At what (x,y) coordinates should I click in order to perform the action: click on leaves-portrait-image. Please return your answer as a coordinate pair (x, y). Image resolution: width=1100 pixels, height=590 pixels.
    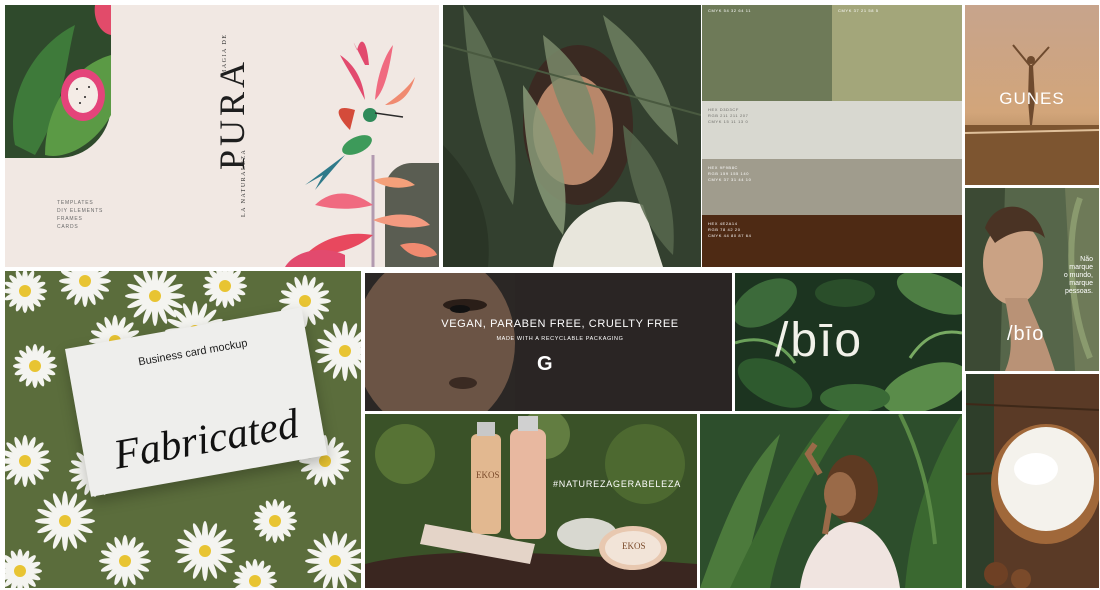
    Looking at the image, I should click on (572, 136).